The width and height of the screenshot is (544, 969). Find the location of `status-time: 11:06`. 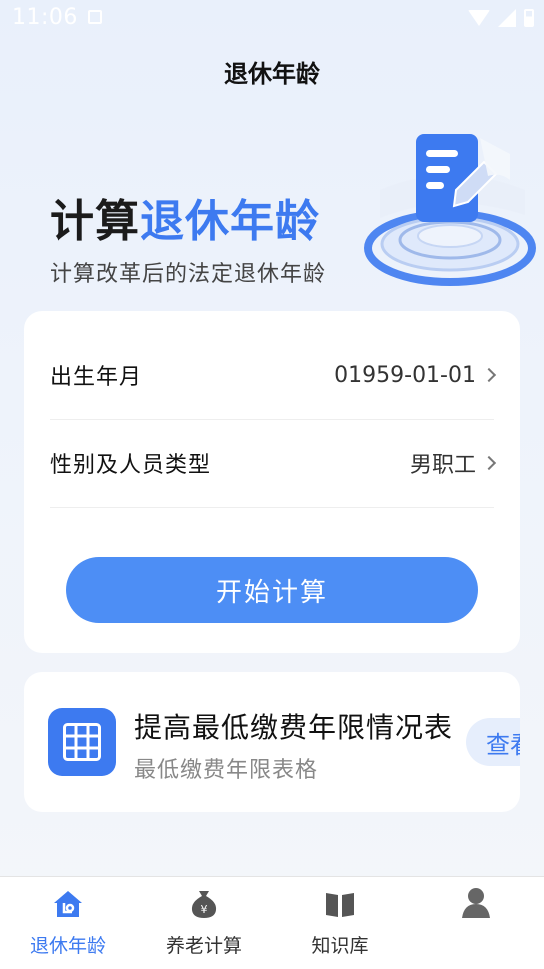

status-time: 11:06 is located at coordinates (45, 17).